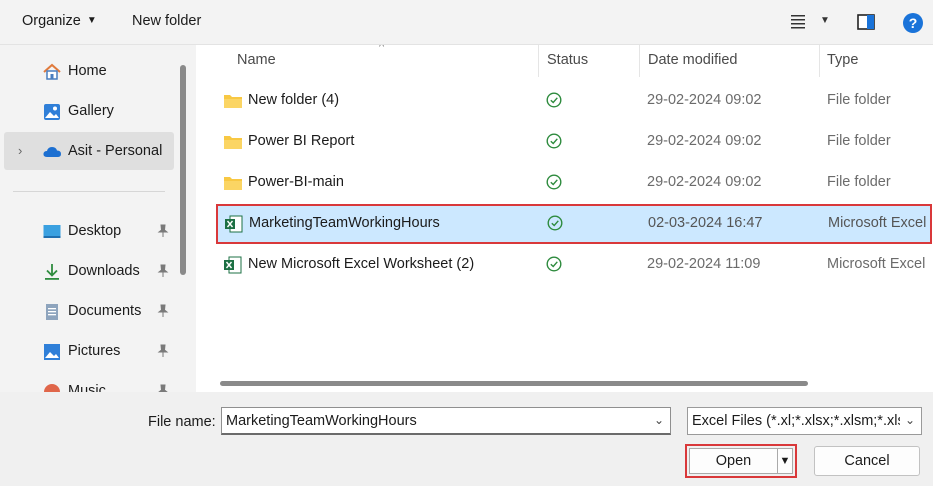 Image resolution: width=933 pixels, height=486 pixels. I want to click on nav-item-desktop: Desktop, so click(87, 231).